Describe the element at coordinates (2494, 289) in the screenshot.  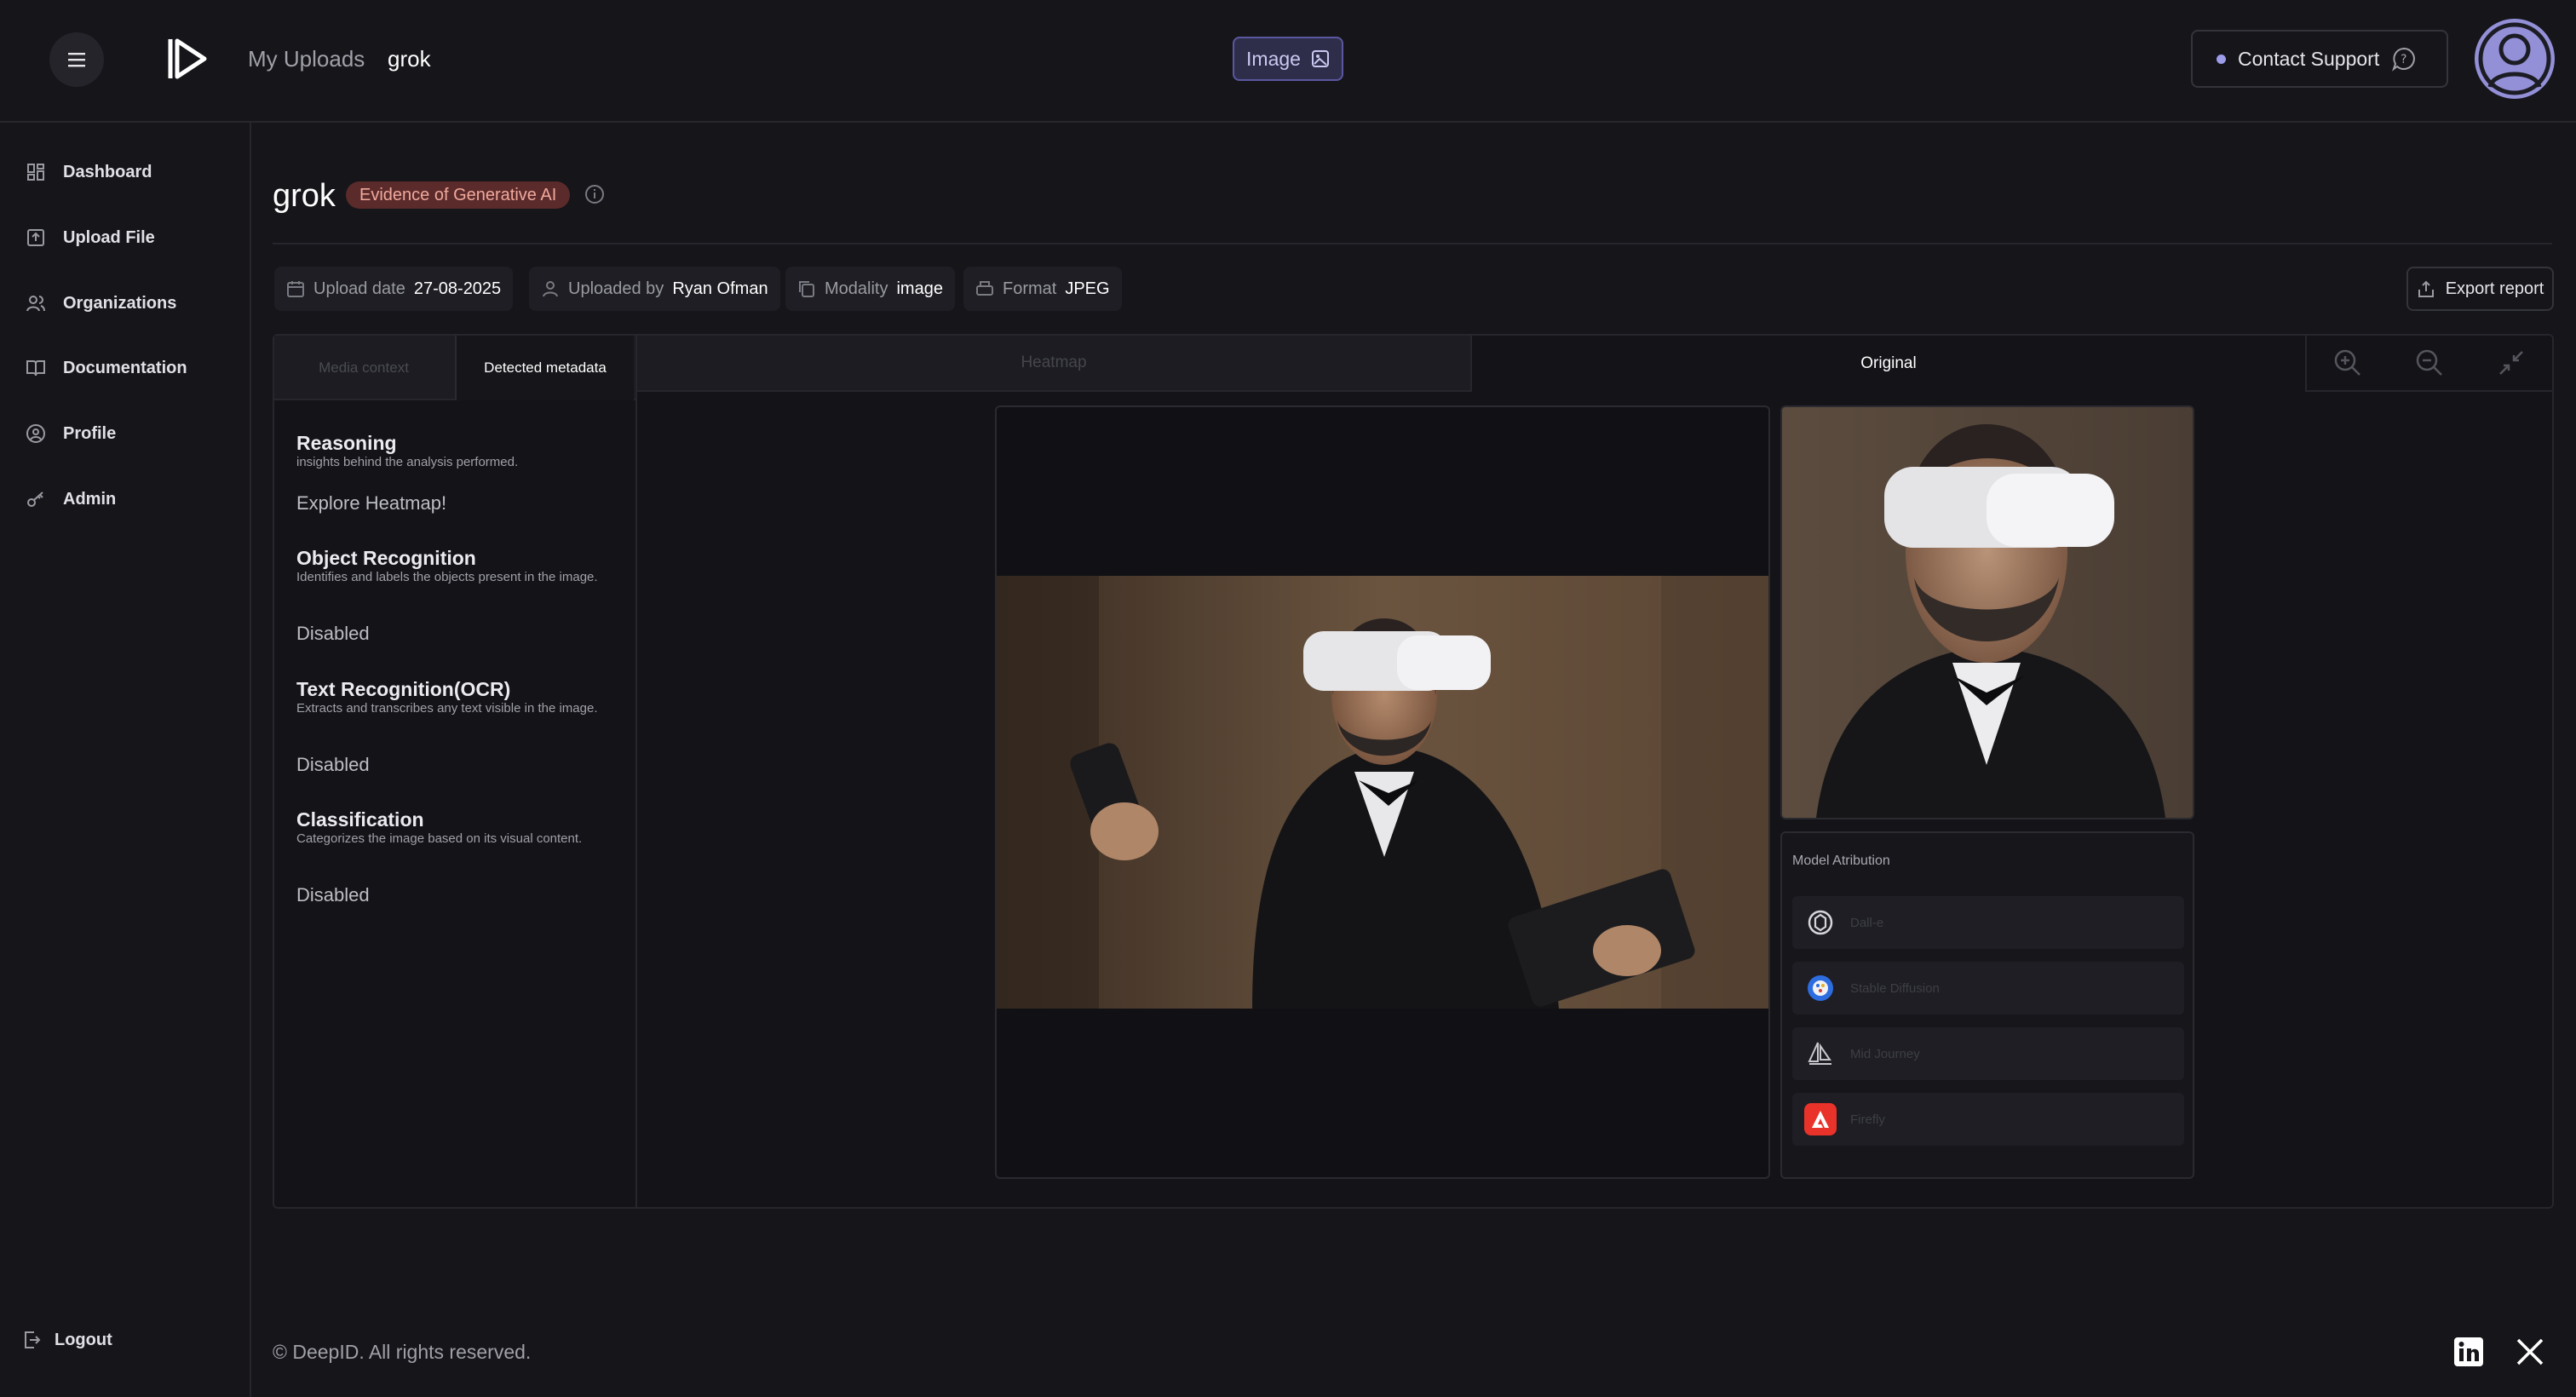
I see `export-label: Export report` at that location.